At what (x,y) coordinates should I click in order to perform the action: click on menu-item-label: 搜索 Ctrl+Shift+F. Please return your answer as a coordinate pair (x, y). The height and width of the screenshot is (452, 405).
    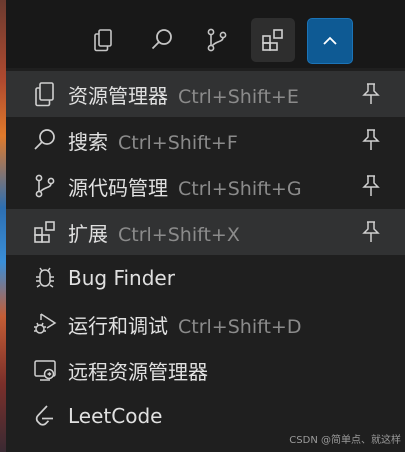
    Looking at the image, I should click on (153, 141).